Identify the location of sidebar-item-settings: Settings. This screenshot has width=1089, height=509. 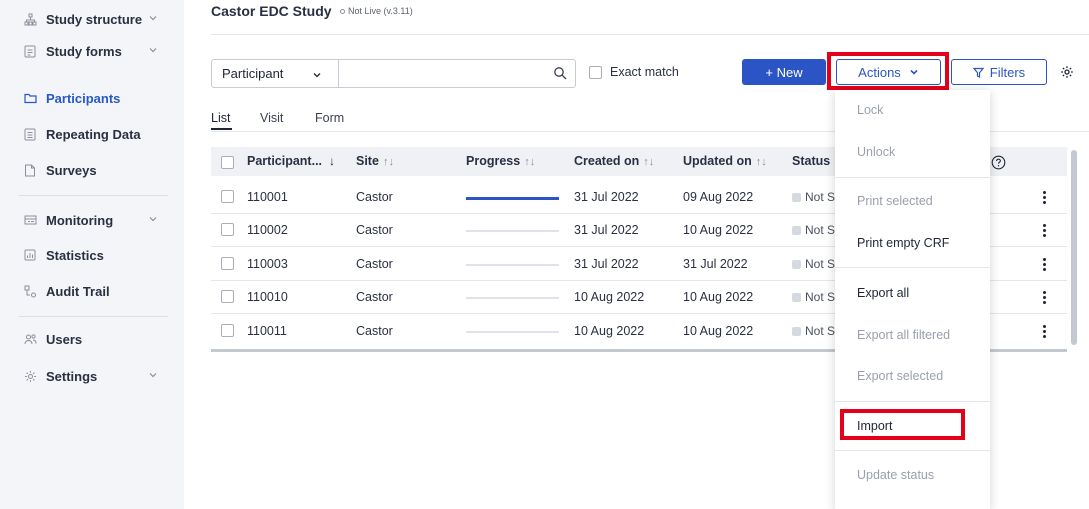
(92, 376).